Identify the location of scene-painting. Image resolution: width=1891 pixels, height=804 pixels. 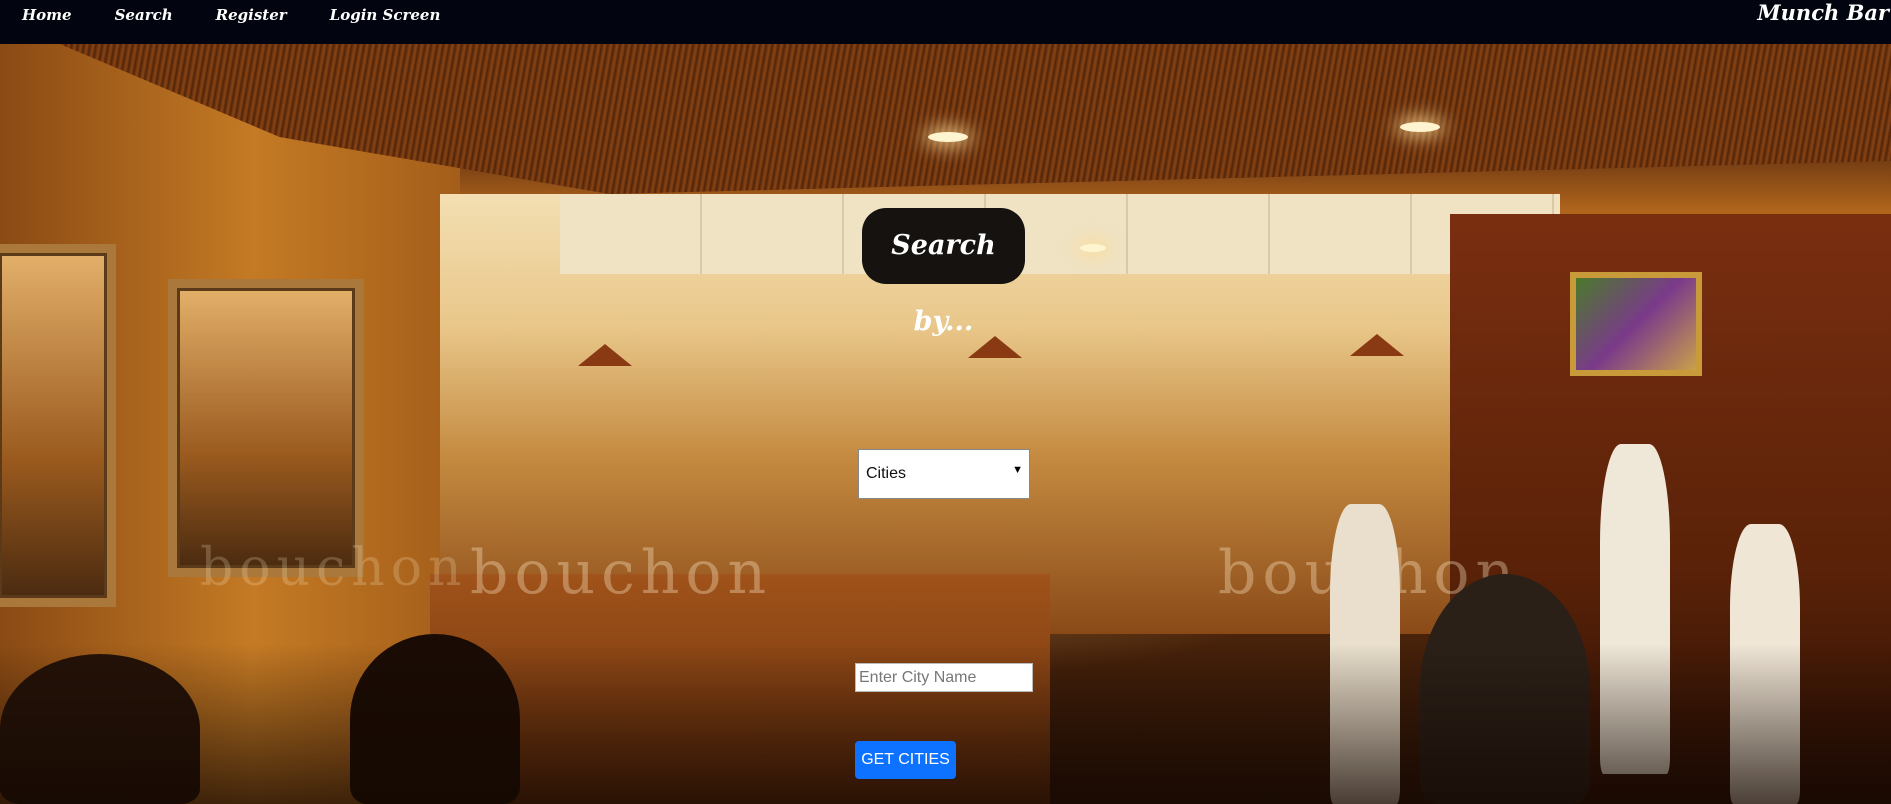
(1636, 324).